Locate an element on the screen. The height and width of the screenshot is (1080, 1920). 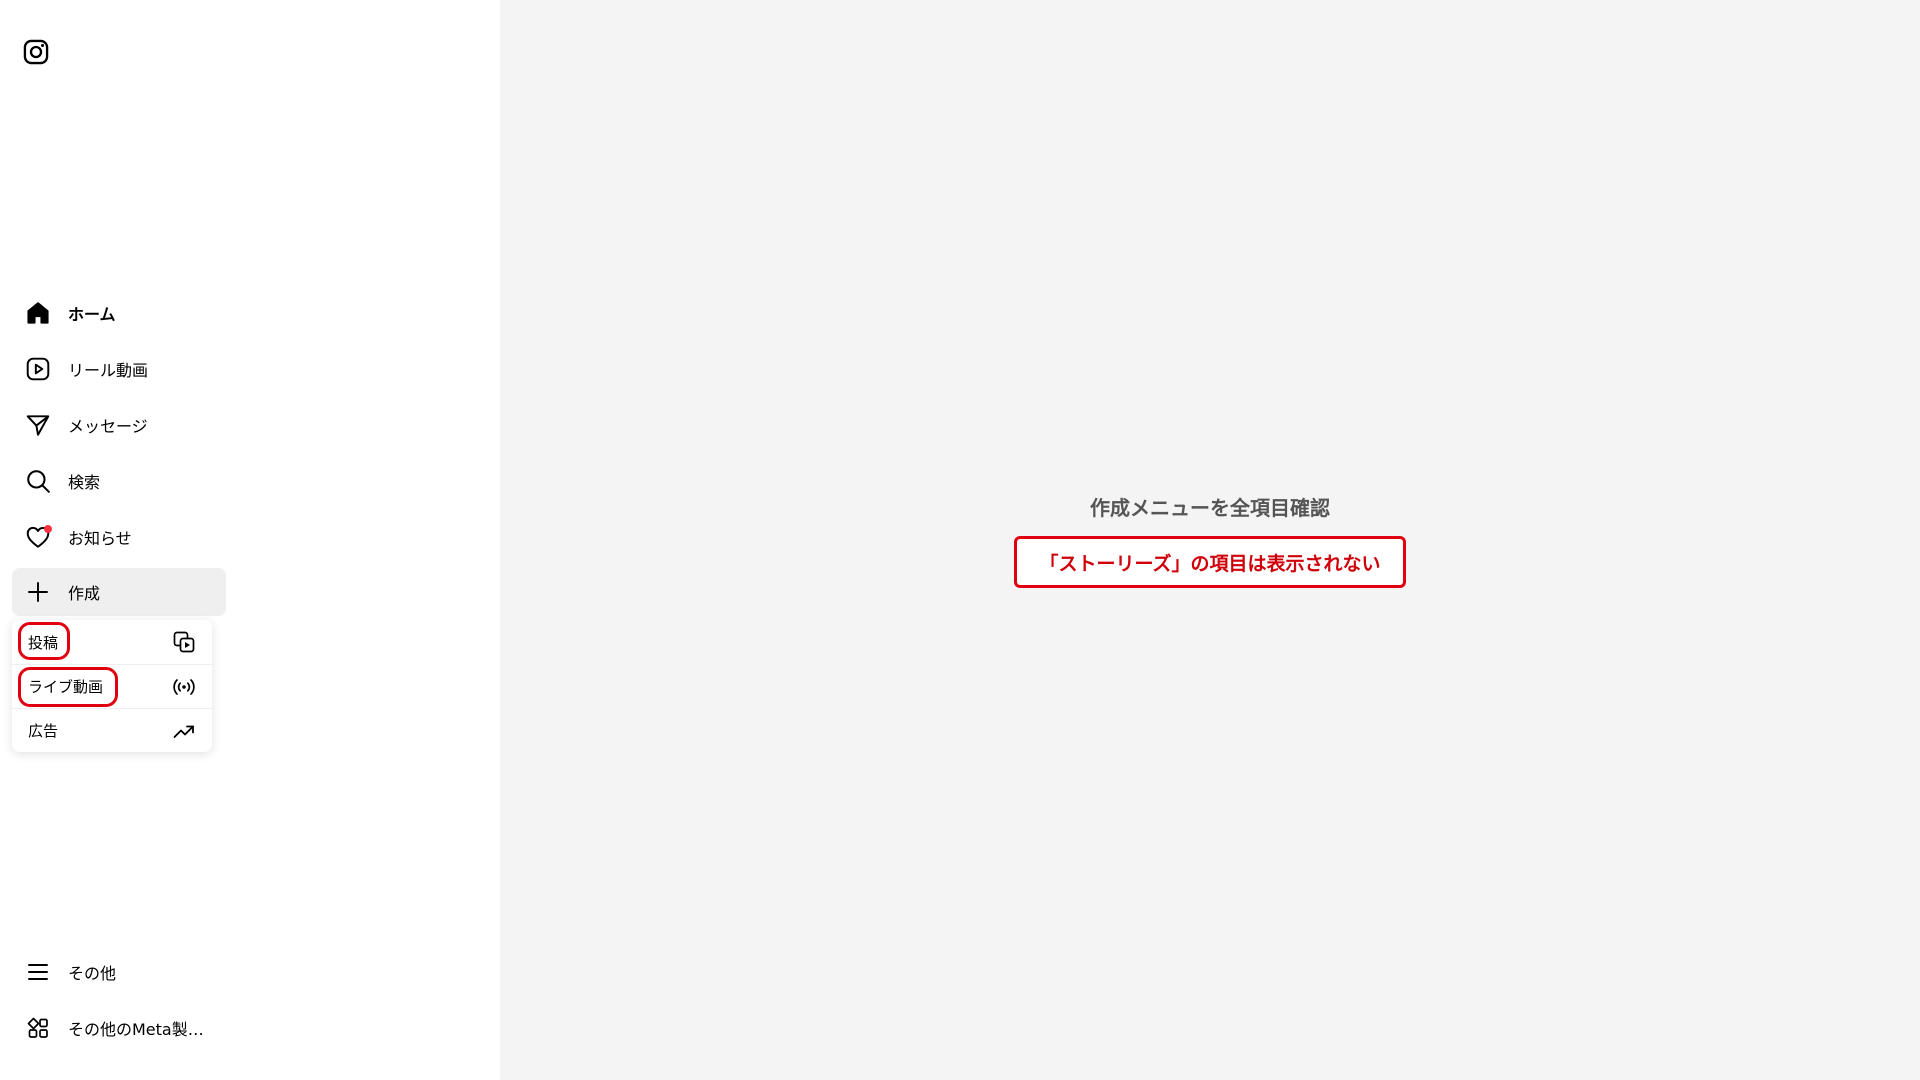
menu-icon is located at coordinates (38, 972).